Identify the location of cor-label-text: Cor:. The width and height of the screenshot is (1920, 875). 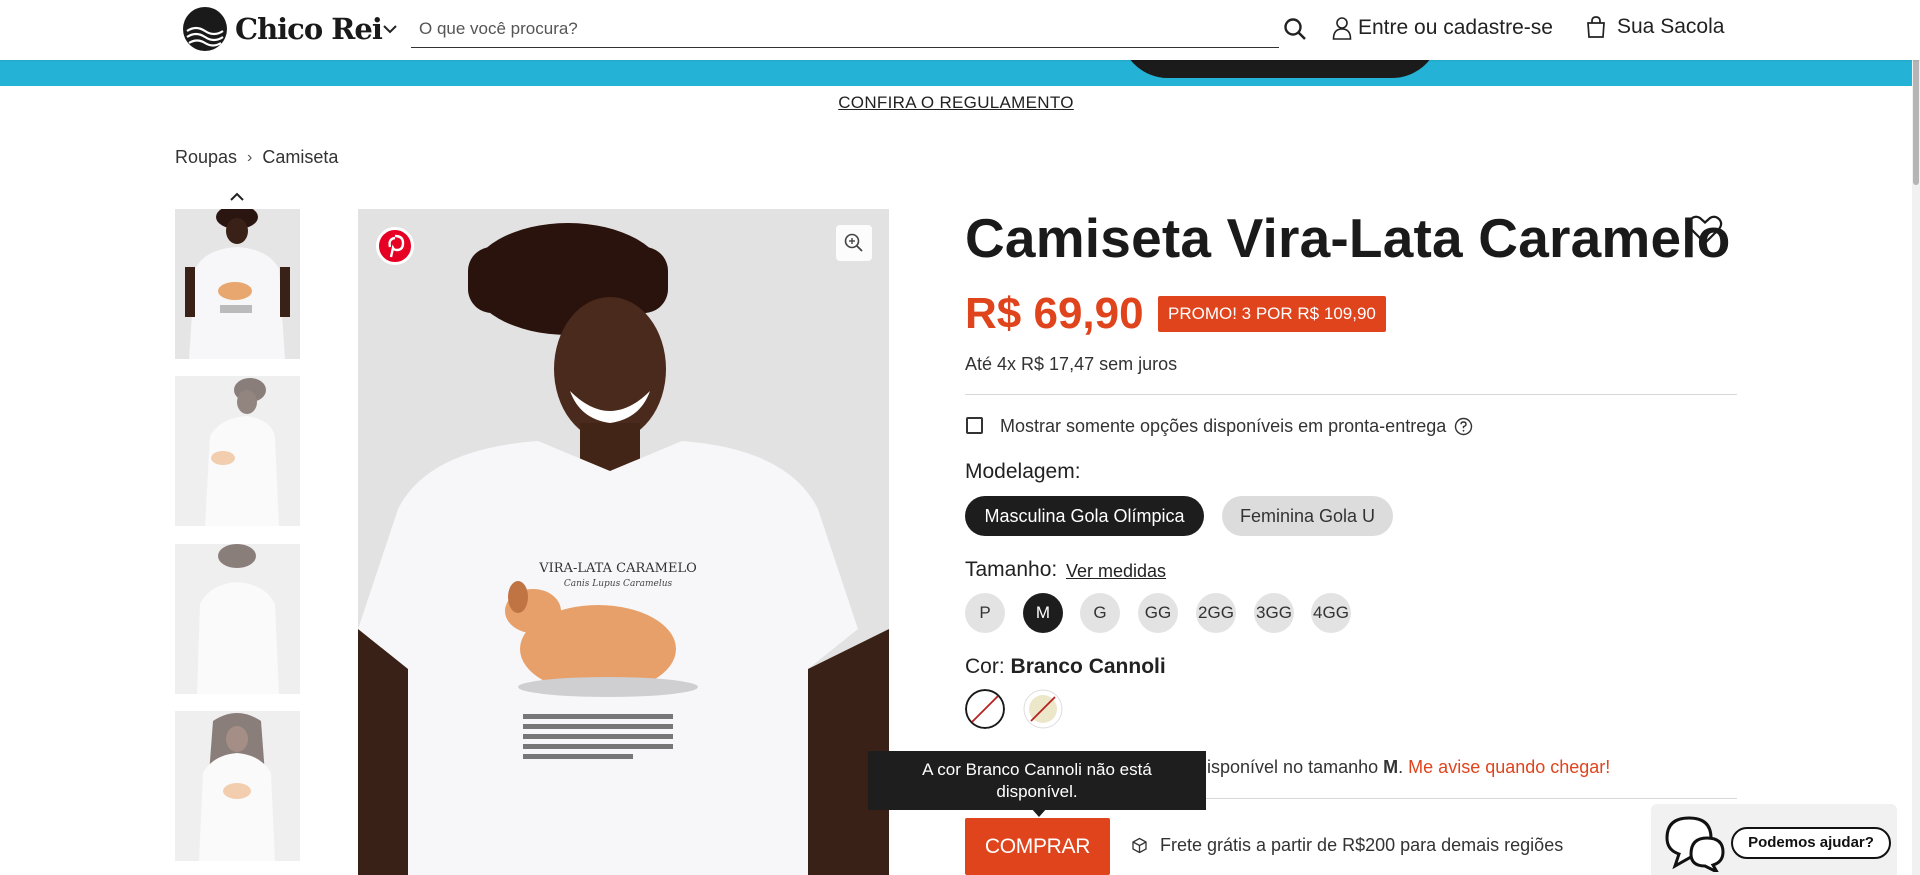
(985, 666).